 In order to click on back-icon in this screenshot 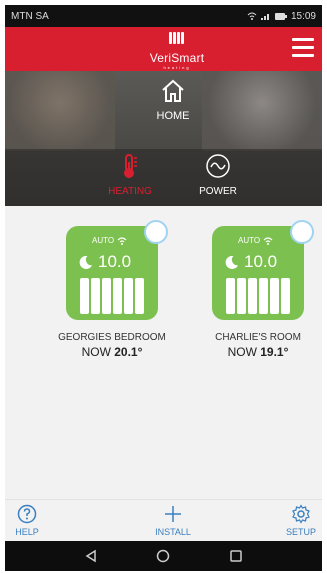, I will do `click(91, 556)`.